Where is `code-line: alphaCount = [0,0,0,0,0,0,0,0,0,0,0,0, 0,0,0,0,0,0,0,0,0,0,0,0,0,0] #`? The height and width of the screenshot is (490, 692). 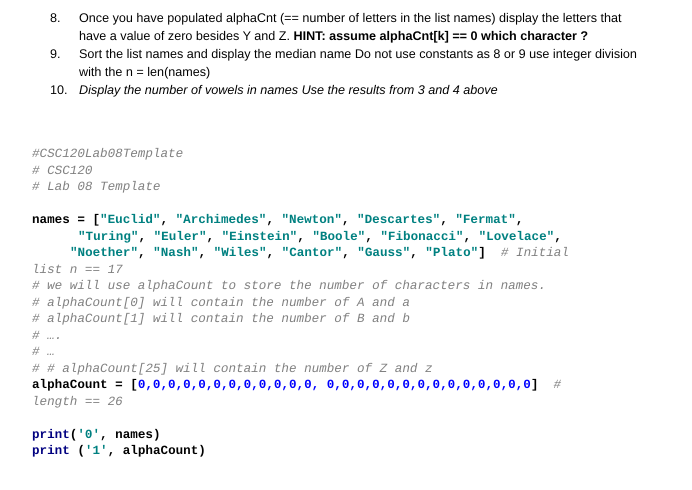
code-line: alphaCount = [0,0,0,0,0,0,0,0,0,0,0,0, 0,0,0,0,0,0,0,0,0,0,0,0,0,0] # is located at coordinates (297, 385).